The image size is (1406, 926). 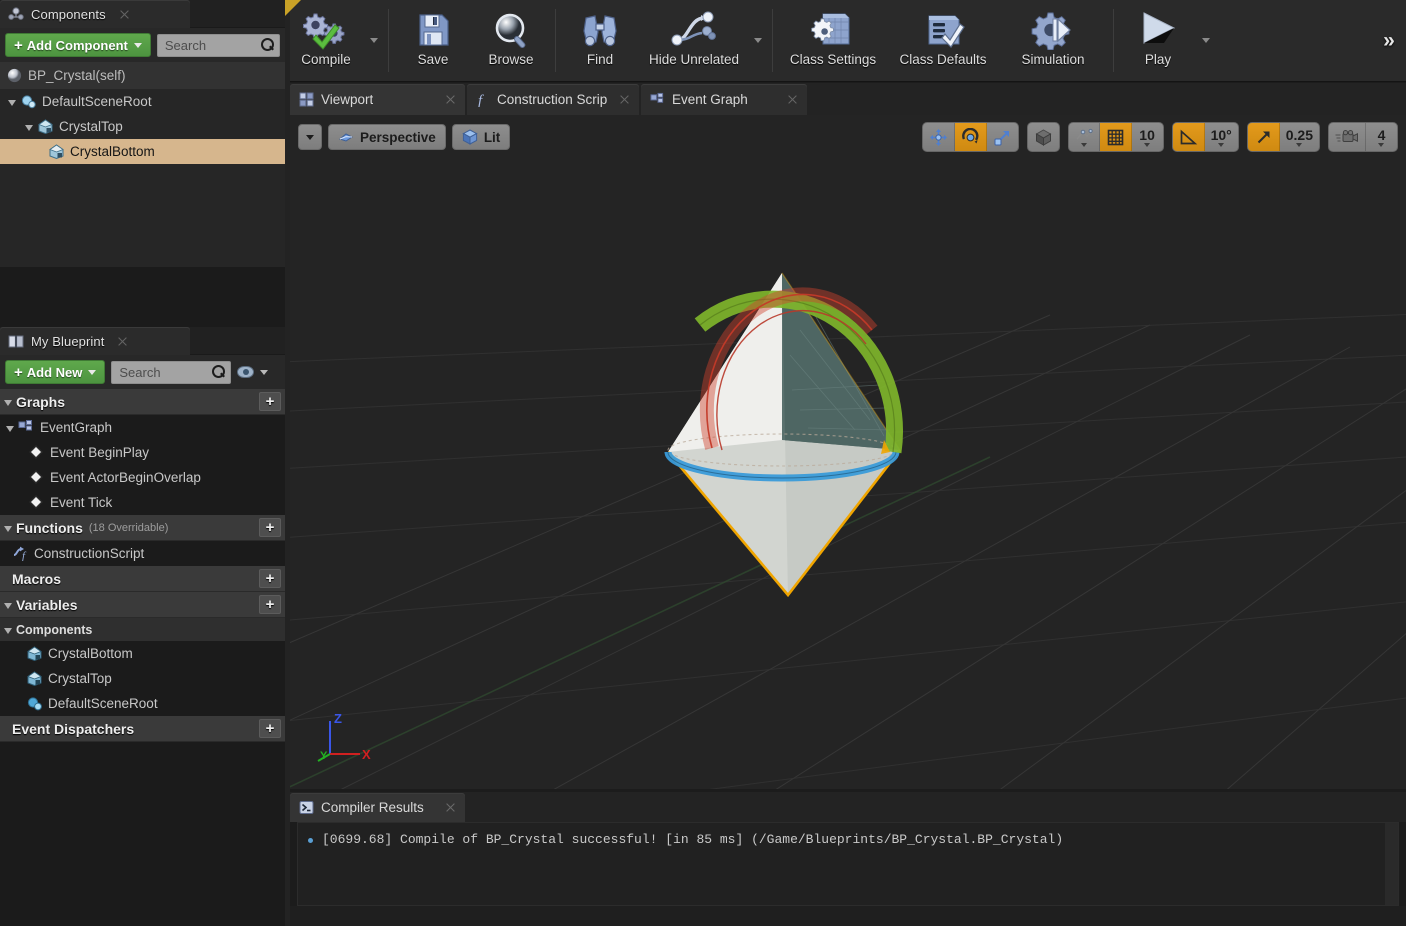 I want to click on axis-label-y: Y, so click(x=324, y=756).